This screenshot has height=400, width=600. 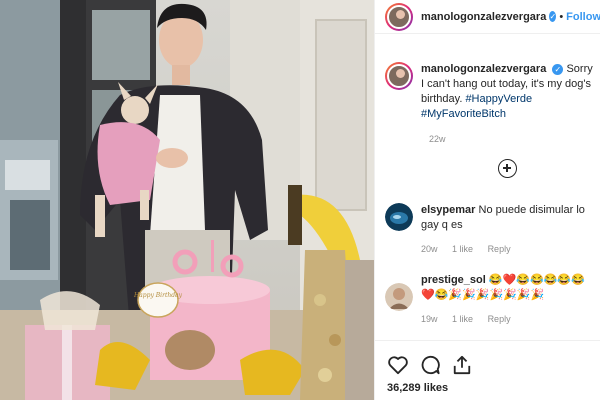 I want to click on champagne-bottle, so click(x=295, y=215).